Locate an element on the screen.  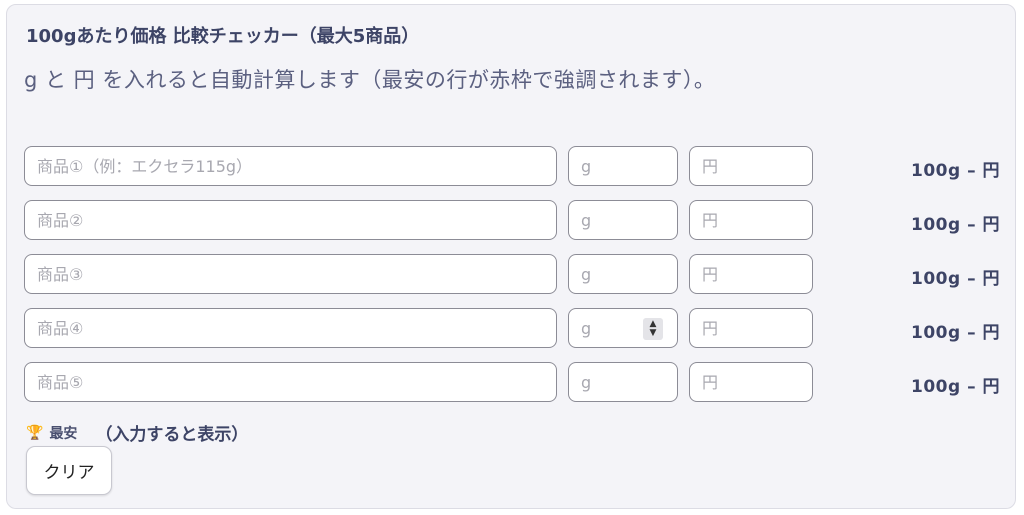
cheapest-summary: 🏆 最安 （入力すると表示） is located at coordinates (137, 433).